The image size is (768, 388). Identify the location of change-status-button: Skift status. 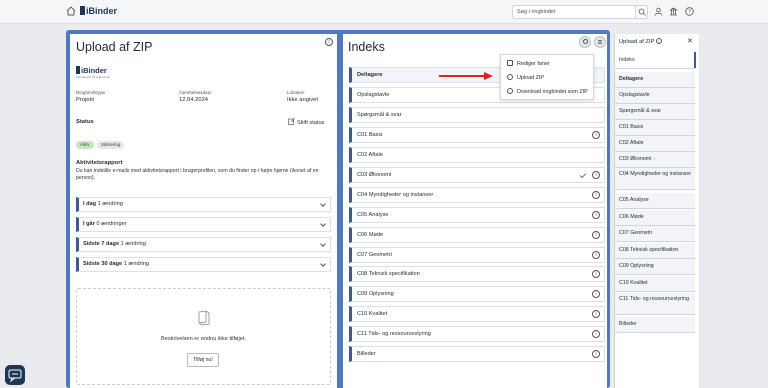
(306, 122).